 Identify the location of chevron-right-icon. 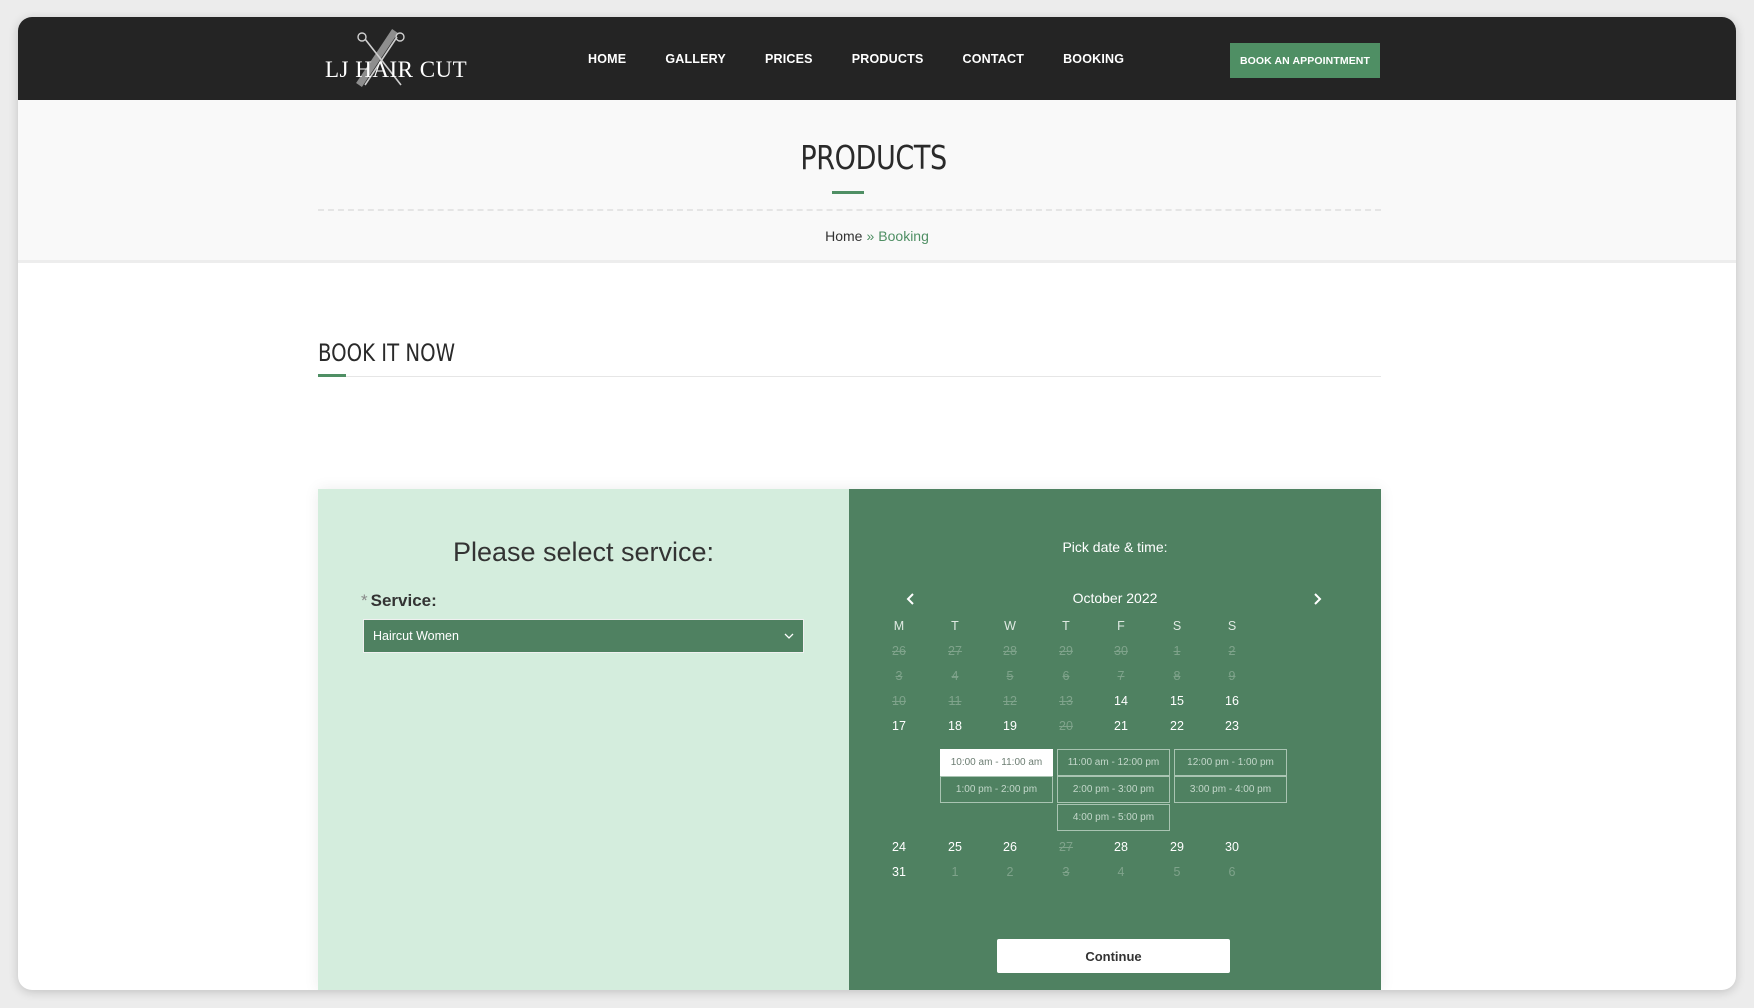
(1317, 599).